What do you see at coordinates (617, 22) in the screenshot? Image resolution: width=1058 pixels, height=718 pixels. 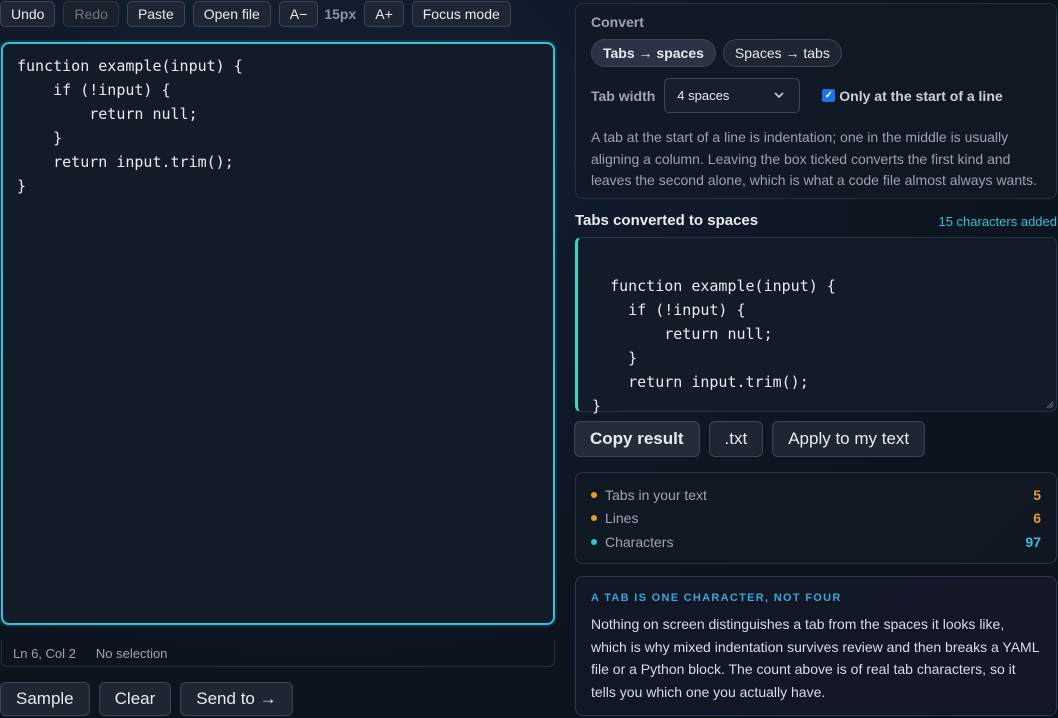 I see `convert-title: Convert` at bounding box center [617, 22].